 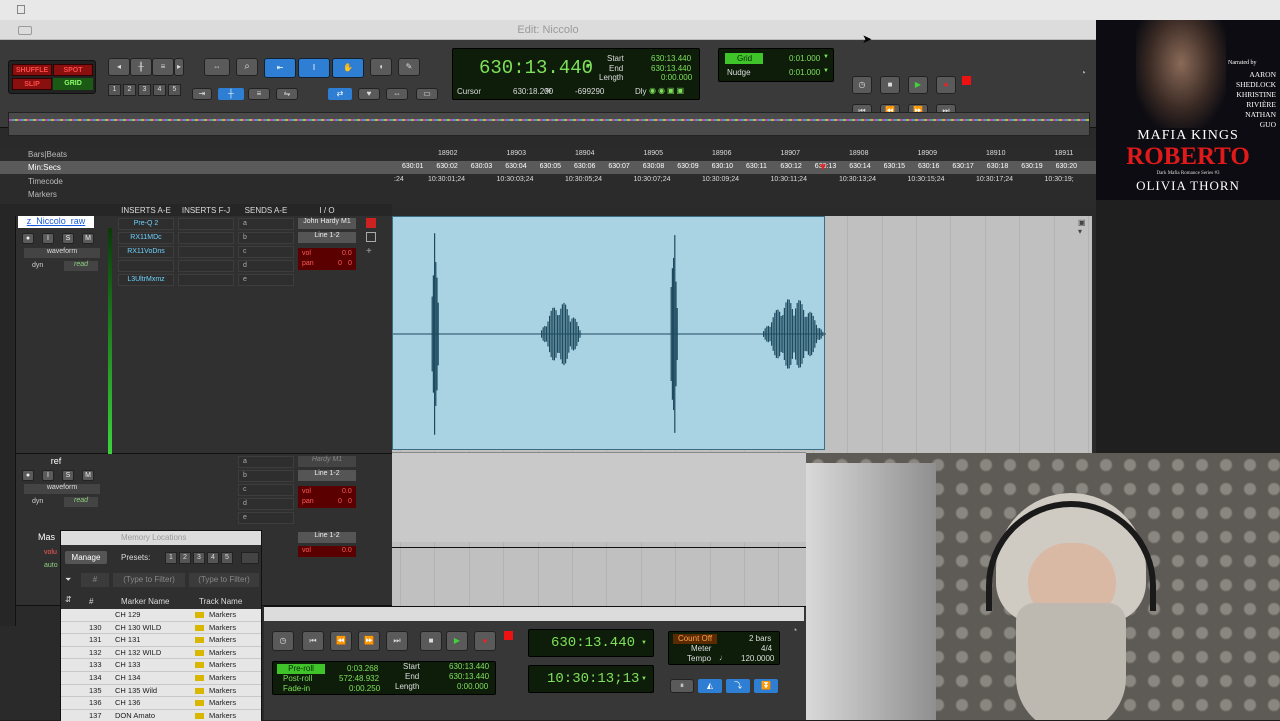 What do you see at coordinates (371, 237) in the screenshot?
I see `track-menu-icon` at bounding box center [371, 237].